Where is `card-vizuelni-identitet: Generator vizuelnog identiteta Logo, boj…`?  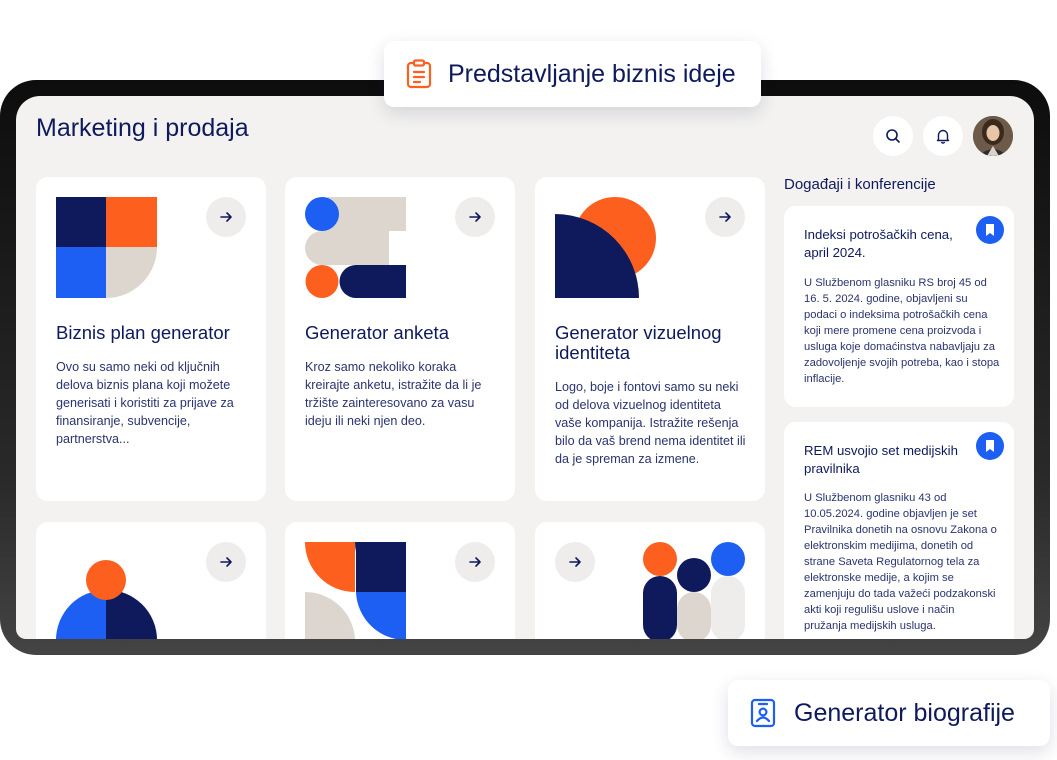
card-vizuelni-identitet: Generator vizuelnog identiteta Logo, boj… is located at coordinates (650, 339).